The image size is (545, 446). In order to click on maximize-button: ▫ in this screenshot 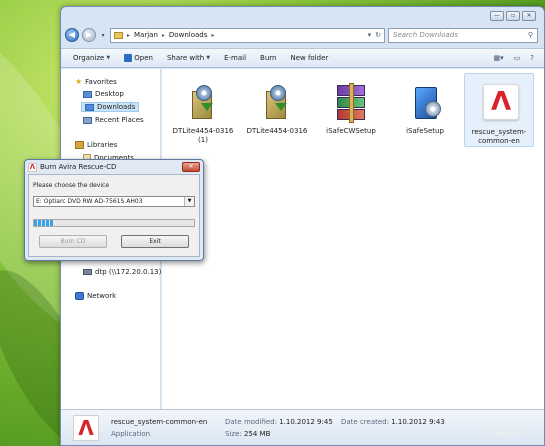, I will do `click(513, 16)`.